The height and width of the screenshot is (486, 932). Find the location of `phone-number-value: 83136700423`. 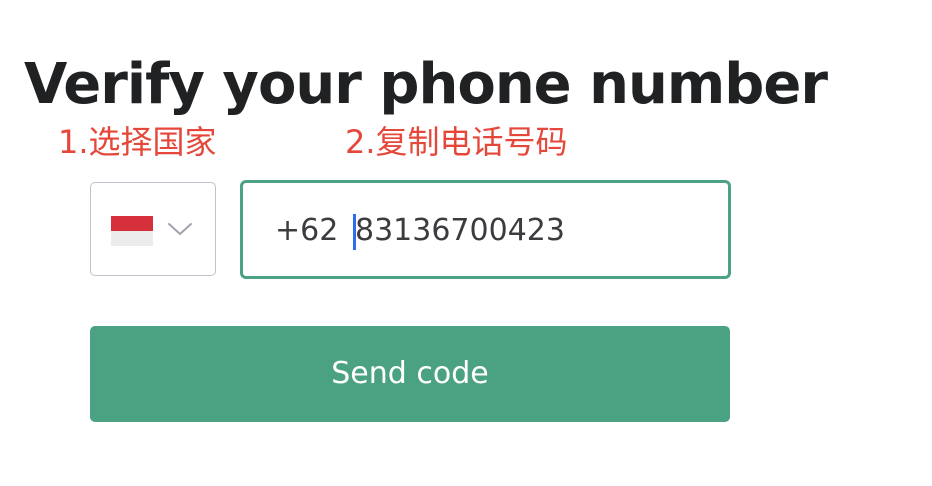

phone-number-value: 83136700423 is located at coordinates (460, 231).